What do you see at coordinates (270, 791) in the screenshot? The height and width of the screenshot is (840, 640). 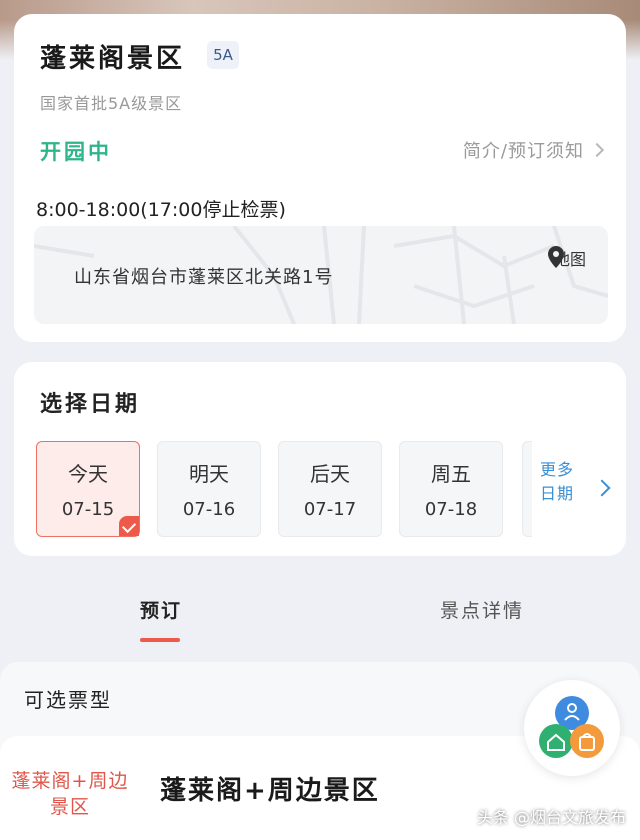 I see `ticket-name: 蓬莱阁+周边景区` at bounding box center [270, 791].